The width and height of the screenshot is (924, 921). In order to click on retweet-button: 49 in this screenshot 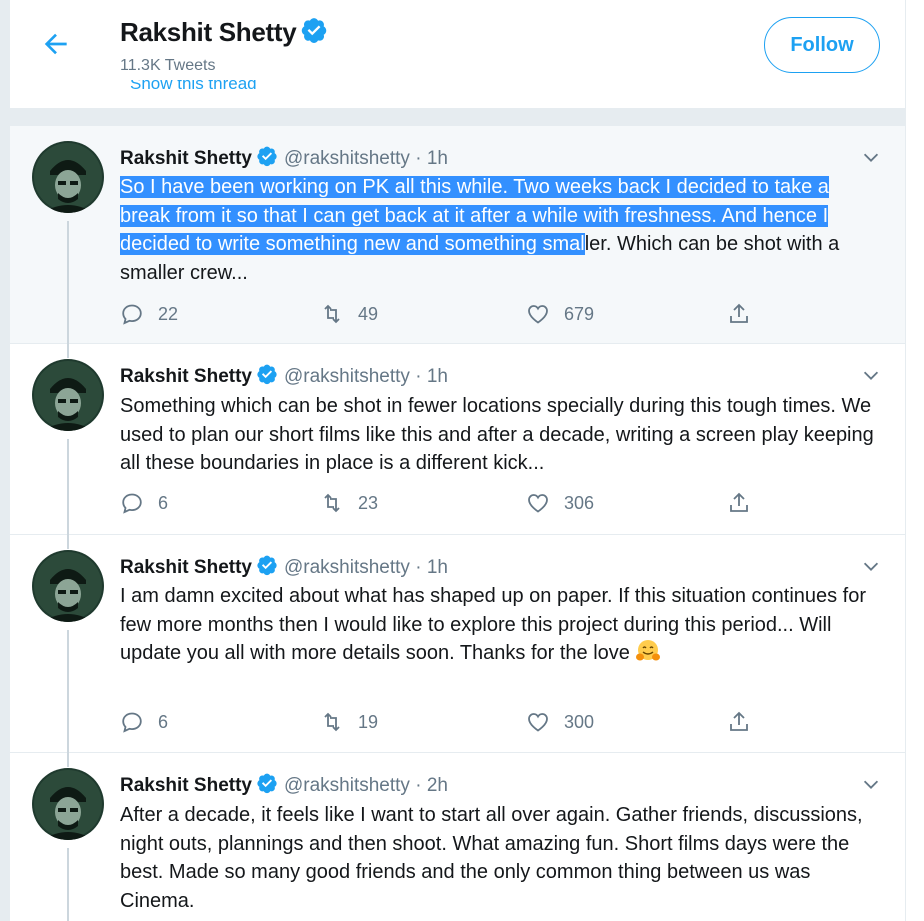, I will do `click(349, 314)`.